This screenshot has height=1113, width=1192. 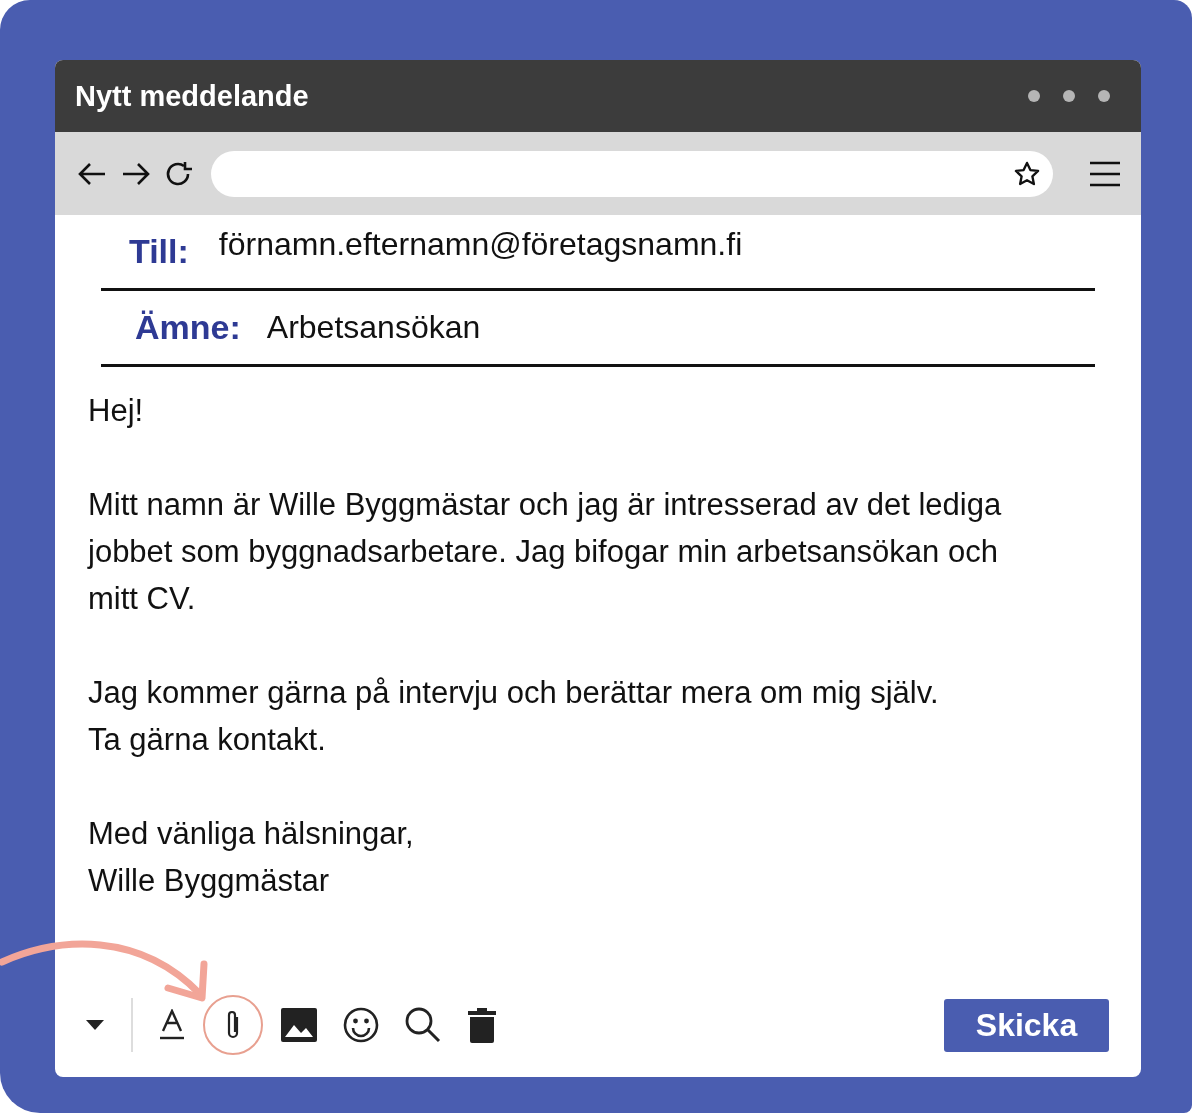 What do you see at coordinates (251, 857) in the screenshot?
I see `message-paragraph: Med vänliga hälsningar, Wille Byggmästar` at bounding box center [251, 857].